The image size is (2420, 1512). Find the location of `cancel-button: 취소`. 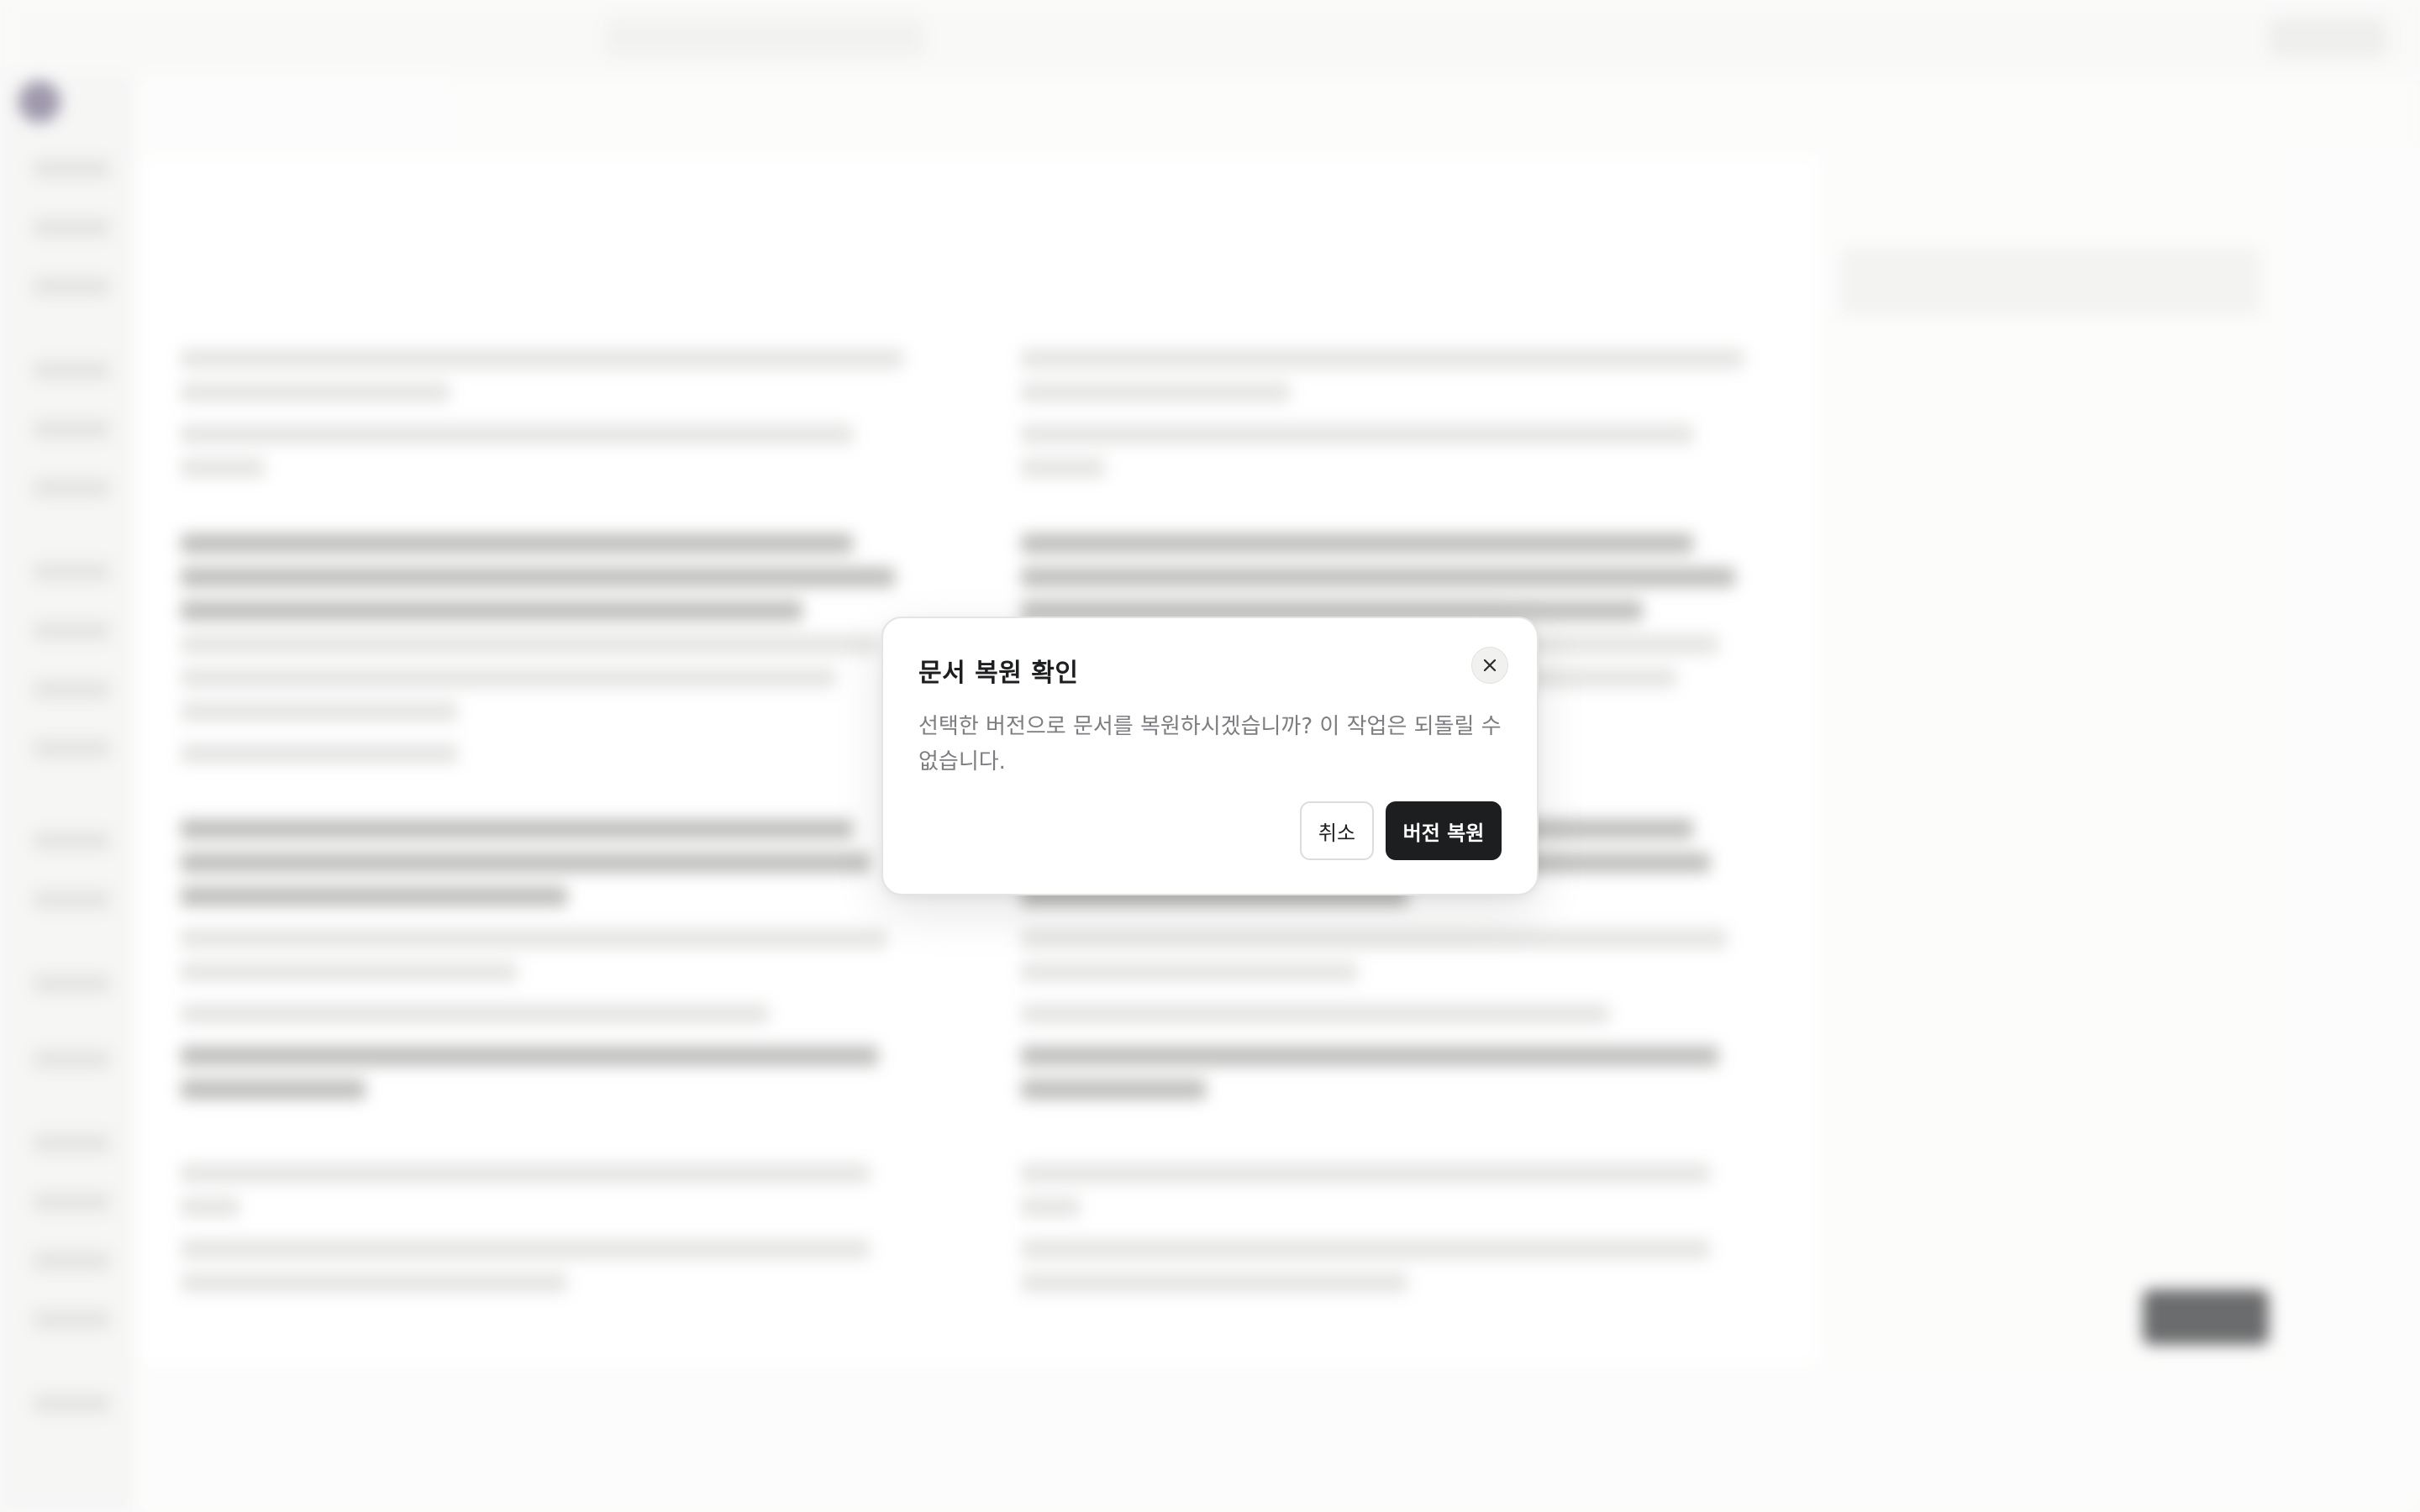

cancel-button: 취소 is located at coordinates (1337, 830).